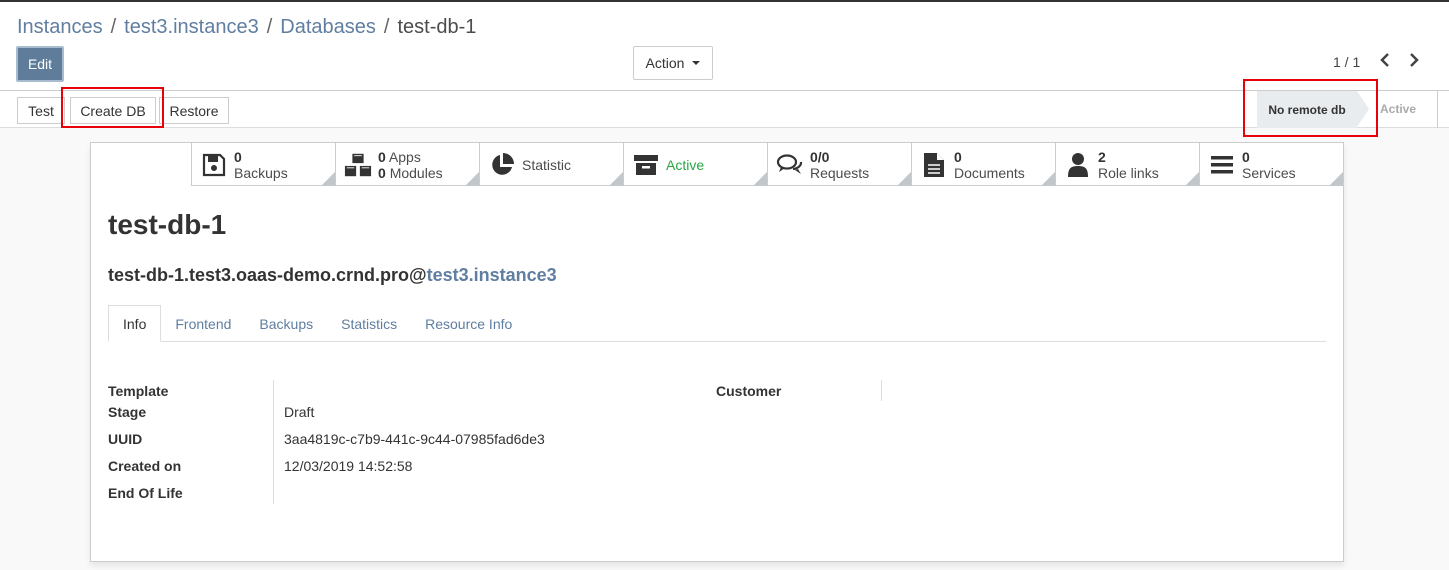  What do you see at coordinates (299, 412) in the screenshot?
I see `stage-value: Draft` at bounding box center [299, 412].